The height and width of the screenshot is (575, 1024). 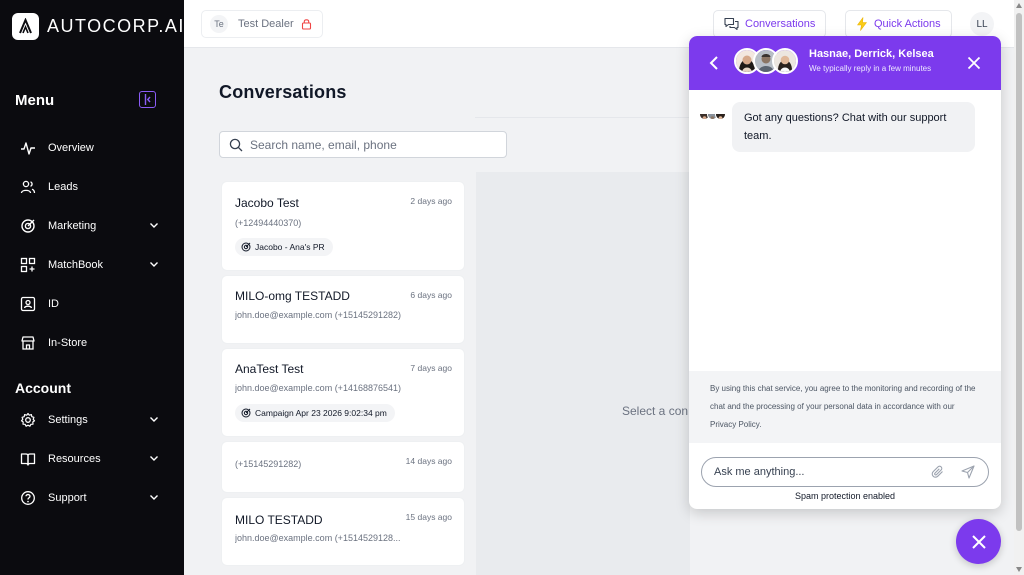 I want to click on logo-text: AUTOCORP.AI, so click(x=116, y=26).